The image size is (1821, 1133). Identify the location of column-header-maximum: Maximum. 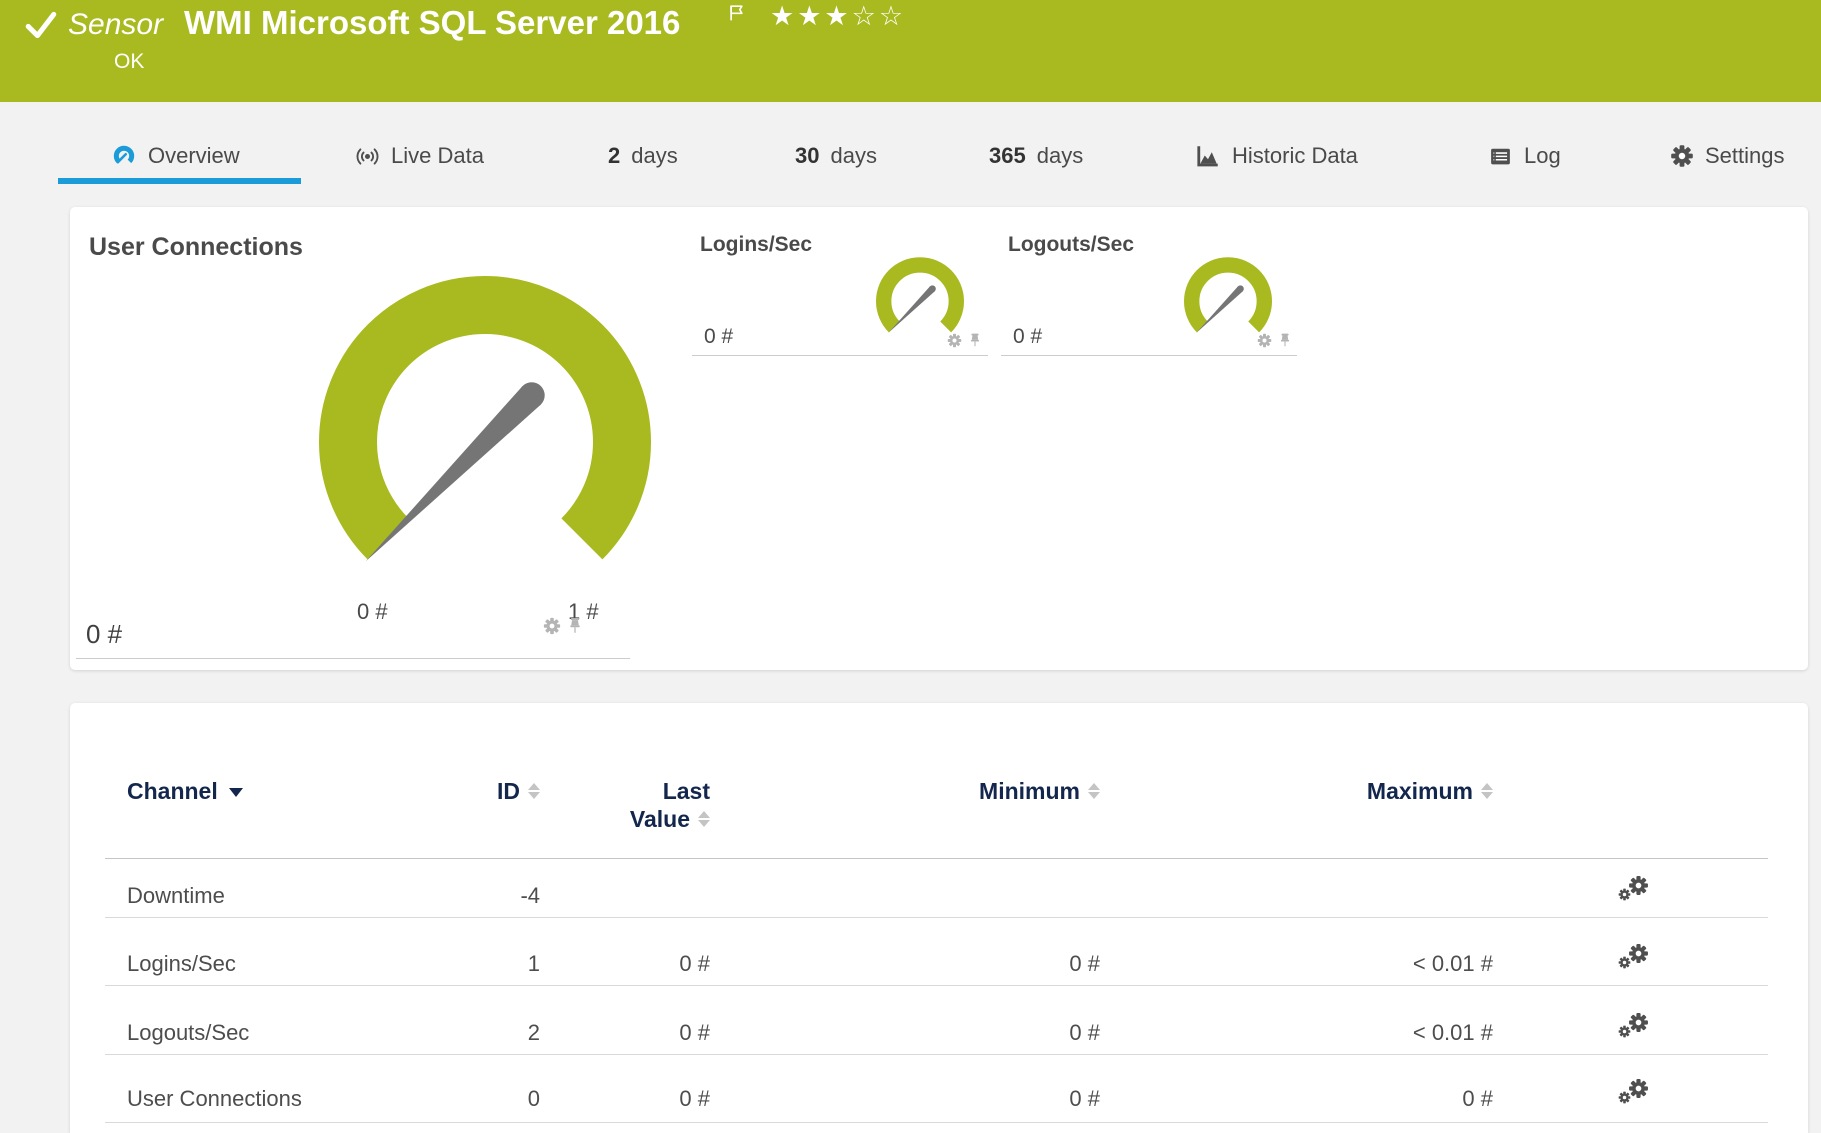
(1368, 791).